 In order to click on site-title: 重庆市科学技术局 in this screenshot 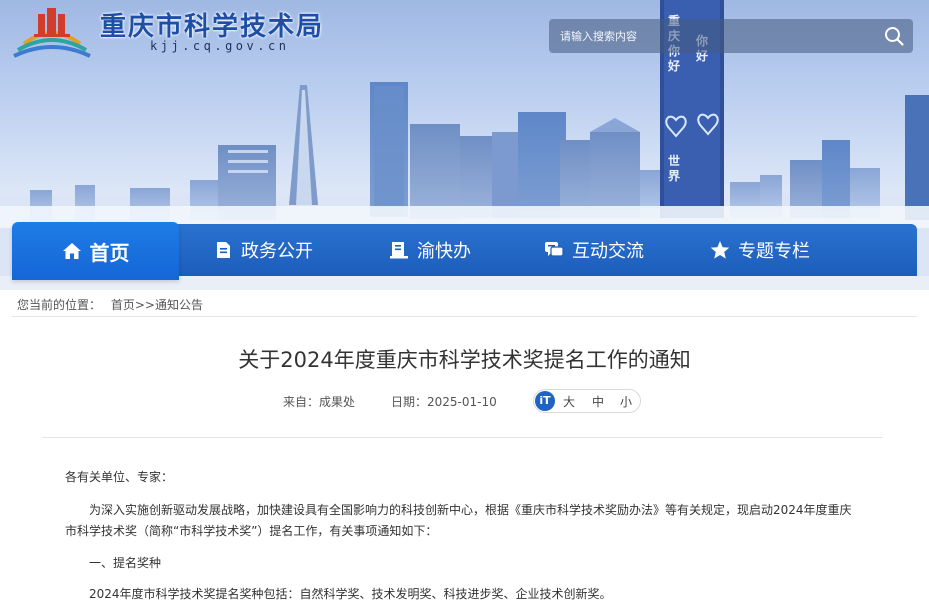, I will do `click(212, 24)`.